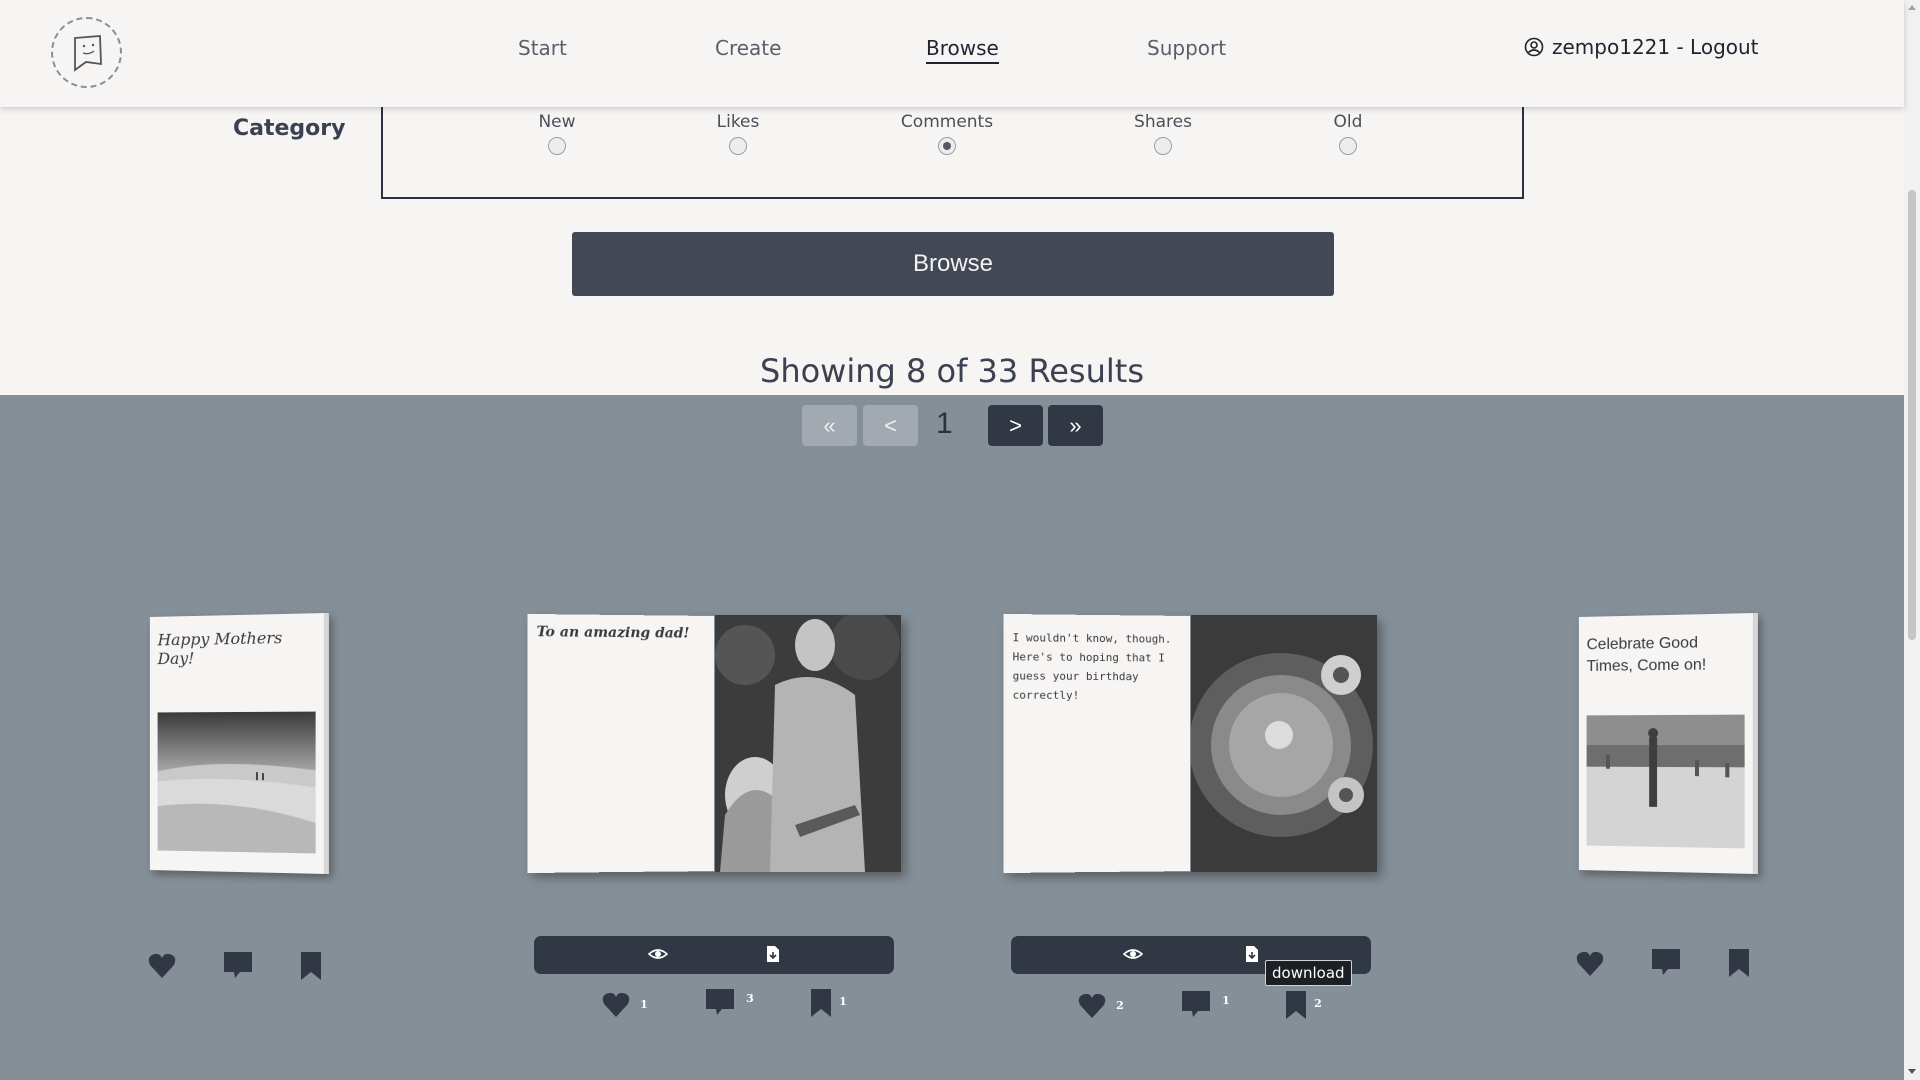  I want to click on card-celebrate: Celebrate Good Times, Come on!, so click(1668, 743).